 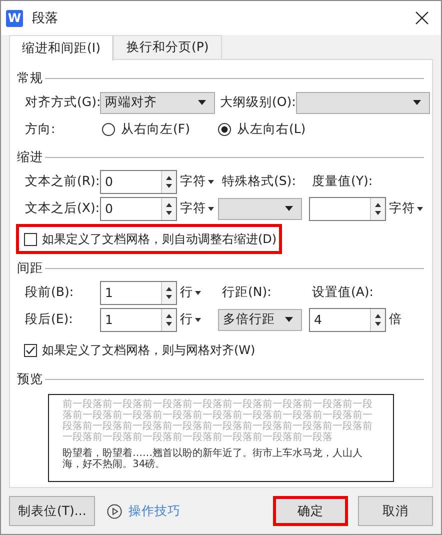 I want to click on field-label: 段前(B):, so click(x=50, y=292).